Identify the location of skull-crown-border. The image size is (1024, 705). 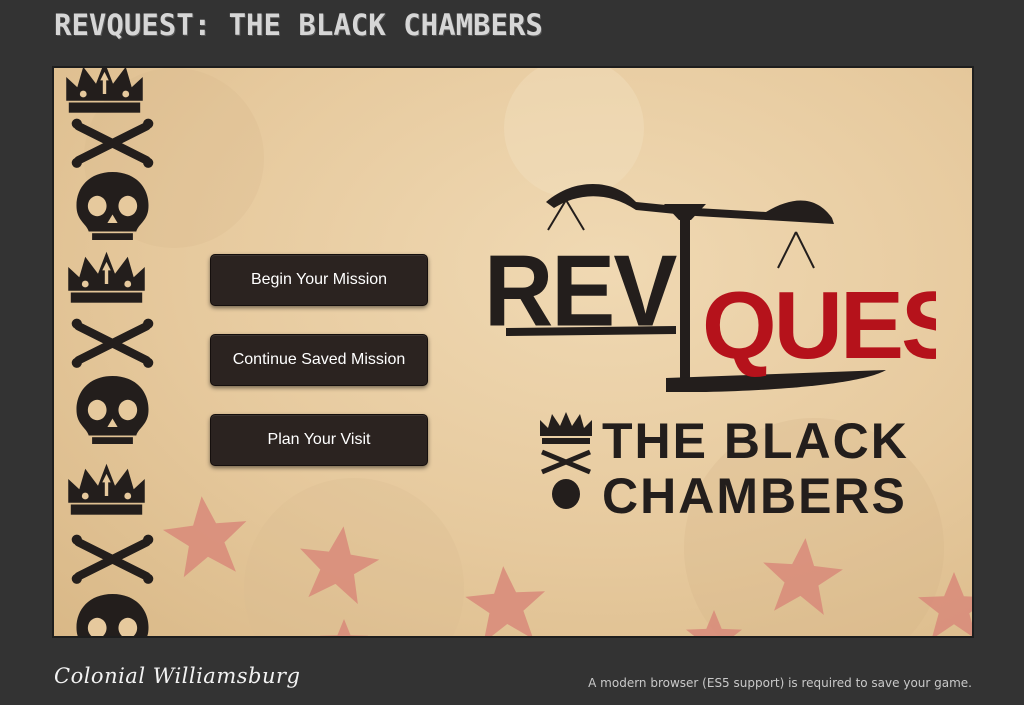
(114, 352).